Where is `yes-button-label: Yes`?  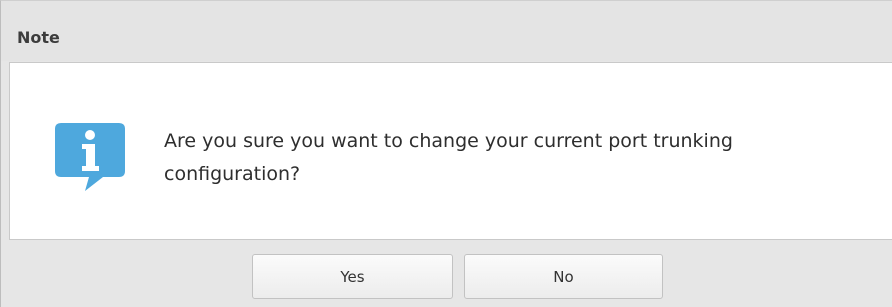
yes-button-label: Yes is located at coordinates (352, 276).